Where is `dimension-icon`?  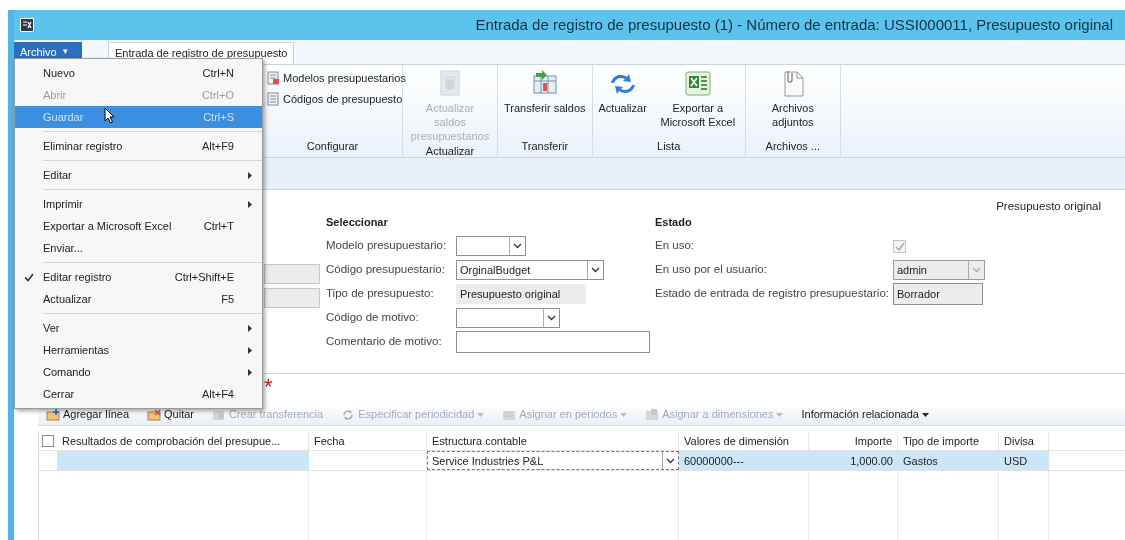
dimension-icon is located at coordinates (652, 414).